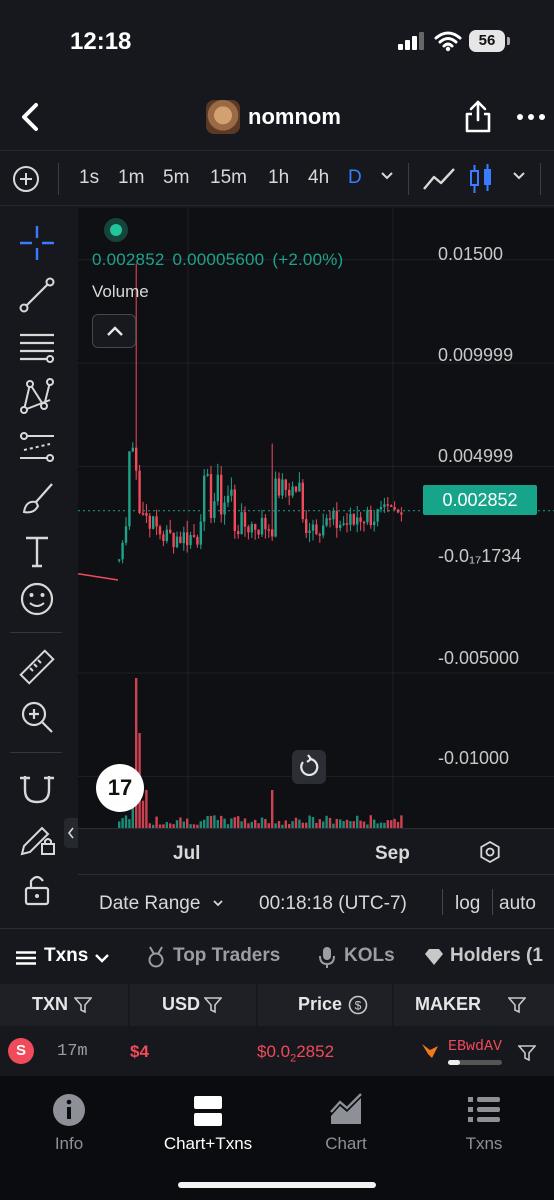 The width and height of the screenshot is (554, 1200). I want to click on price-scale-label: -0.0₁₇1734, so click(480, 556).